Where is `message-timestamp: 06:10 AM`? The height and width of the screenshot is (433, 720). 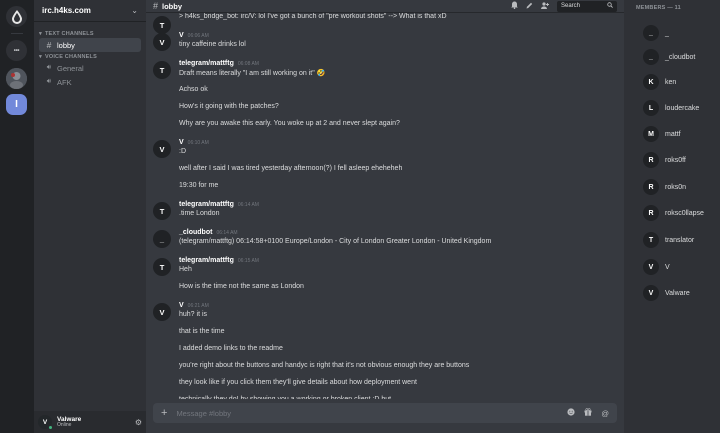 message-timestamp: 06:10 AM is located at coordinates (198, 143).